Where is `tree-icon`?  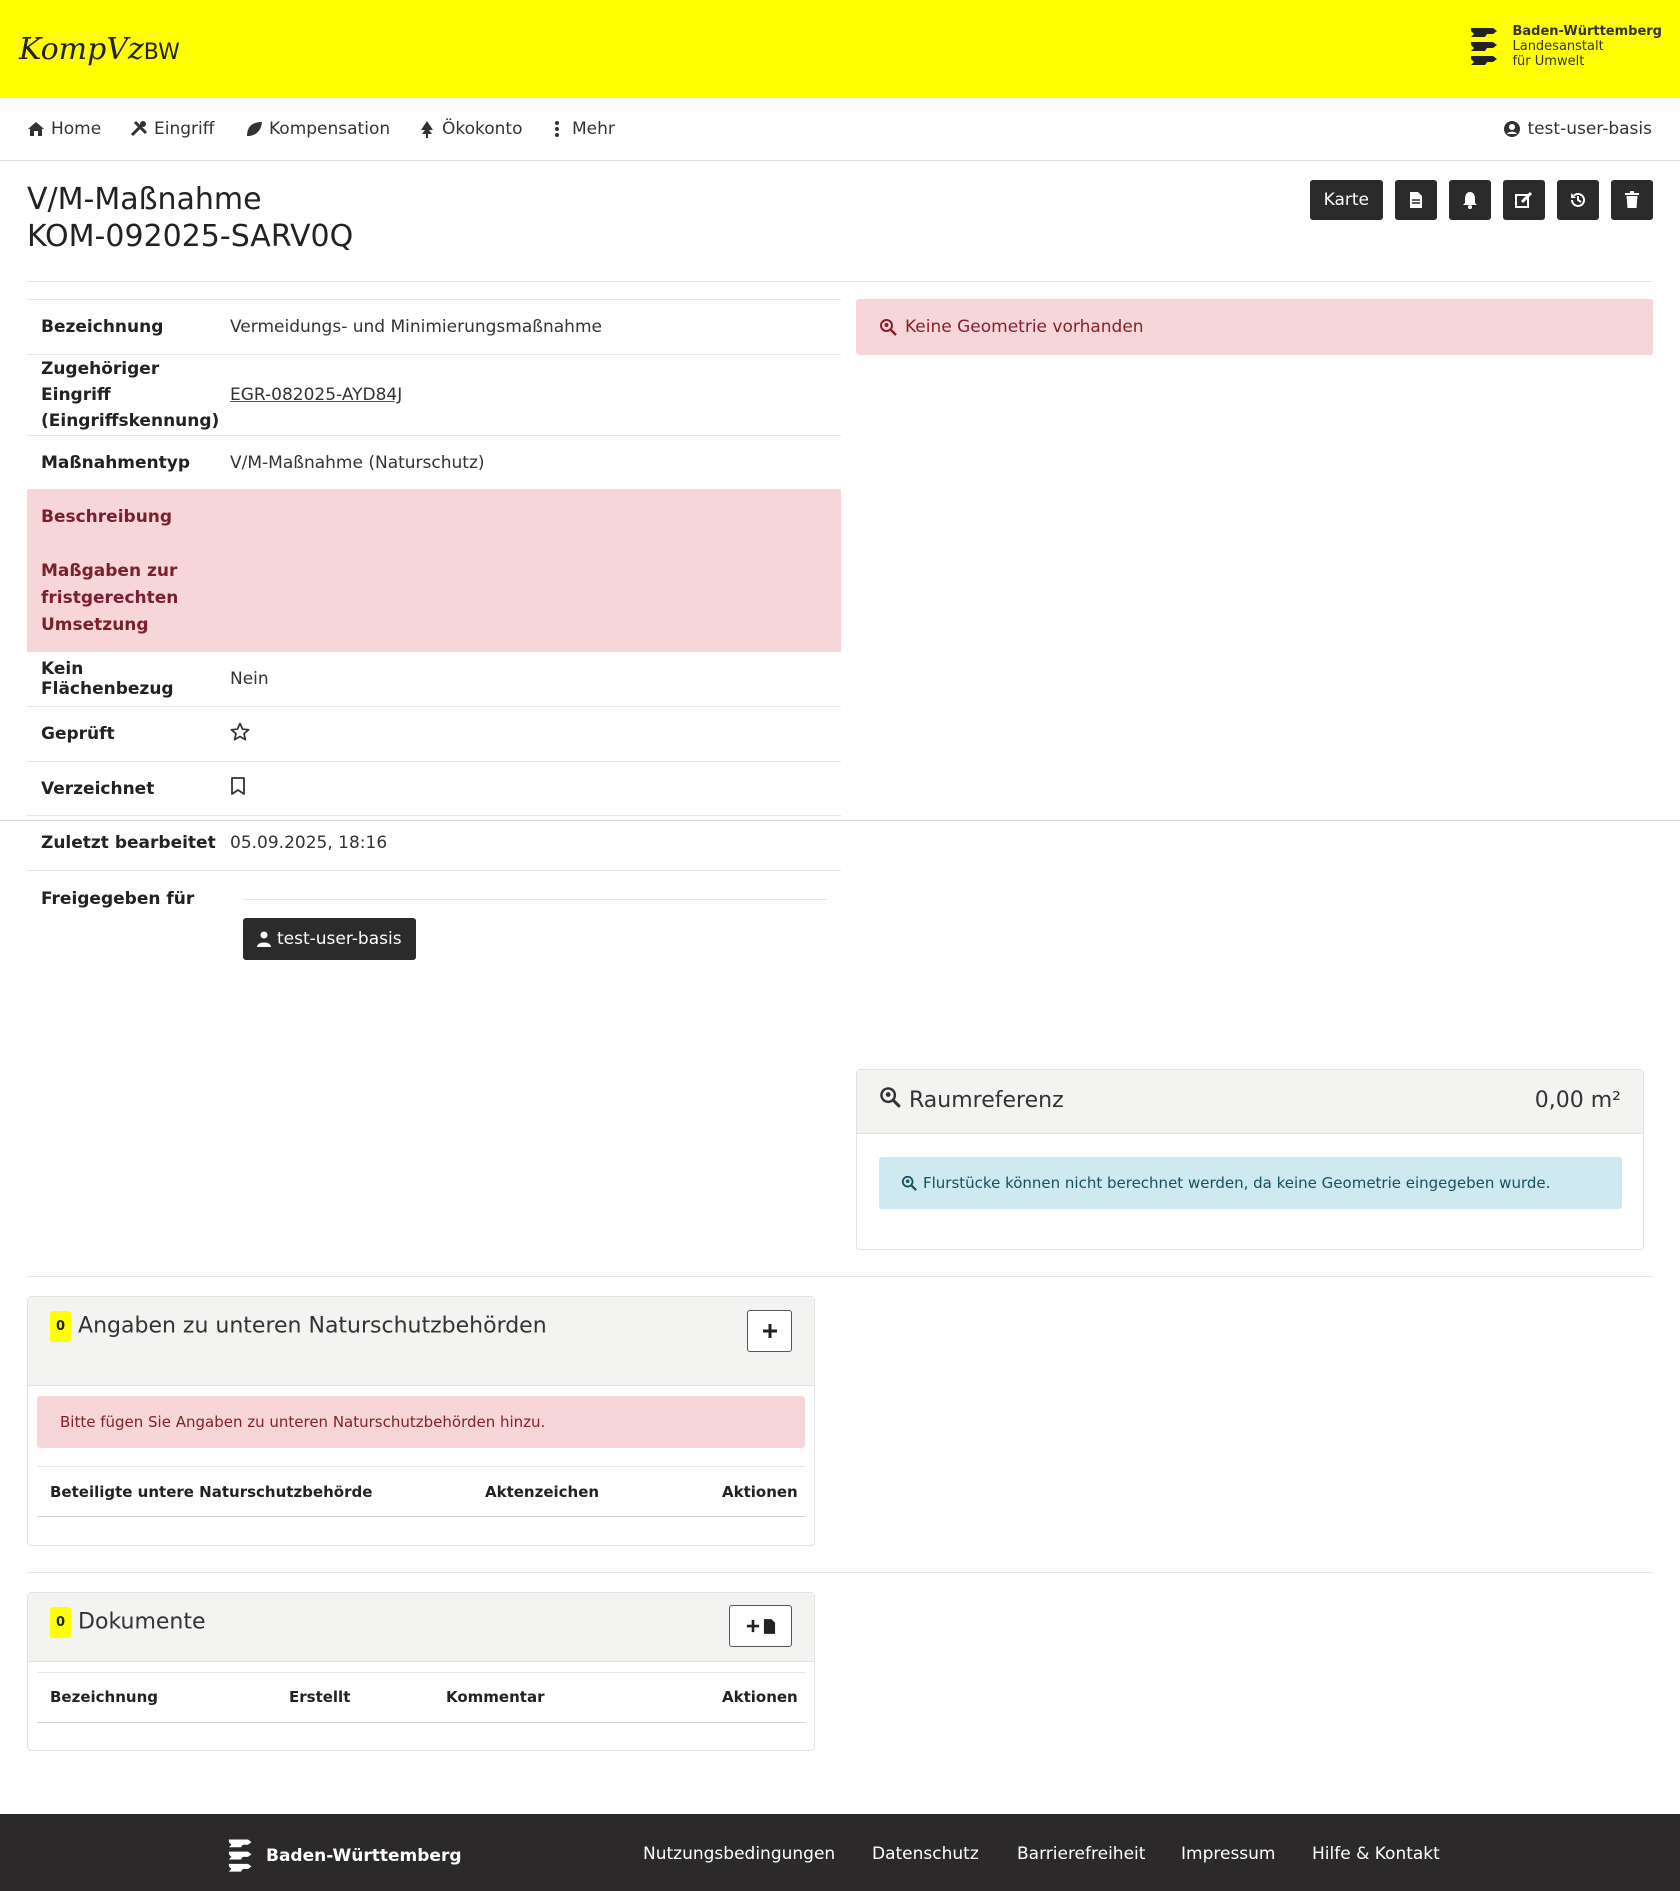 tree-icon is located at coordinates (427, 129).